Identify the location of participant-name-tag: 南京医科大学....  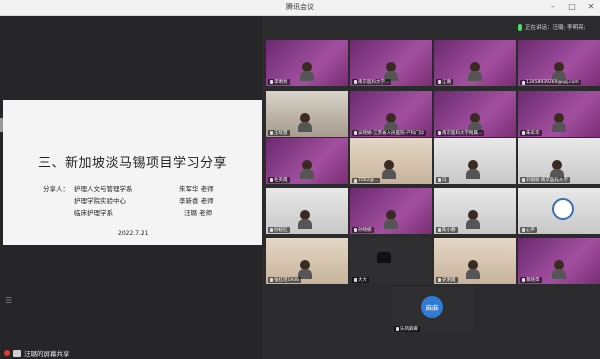
(372, 82).